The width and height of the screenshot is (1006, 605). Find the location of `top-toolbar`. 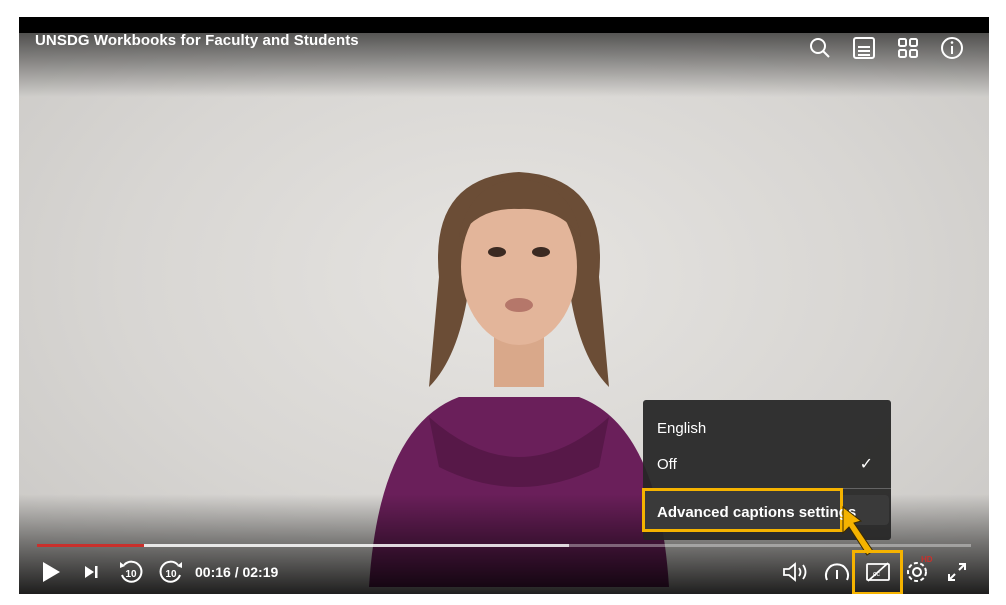

top-toolbar is located at coordinates (886, 48).